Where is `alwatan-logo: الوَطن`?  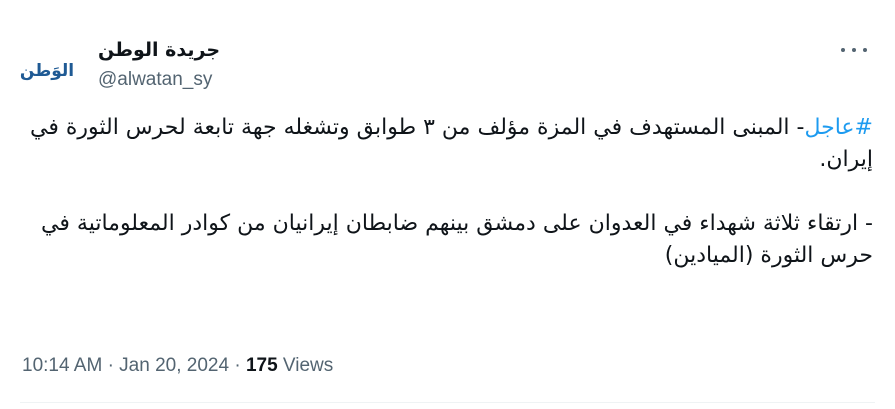 alwatan-logo: الوَطن is located at coordinates (47, 71).